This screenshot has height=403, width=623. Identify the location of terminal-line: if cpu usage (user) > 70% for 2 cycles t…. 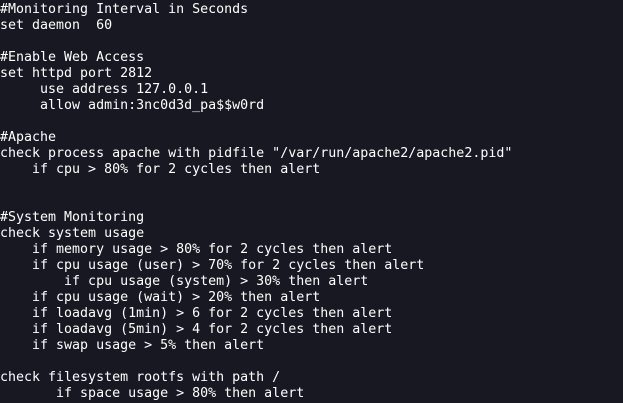
(212, 265).